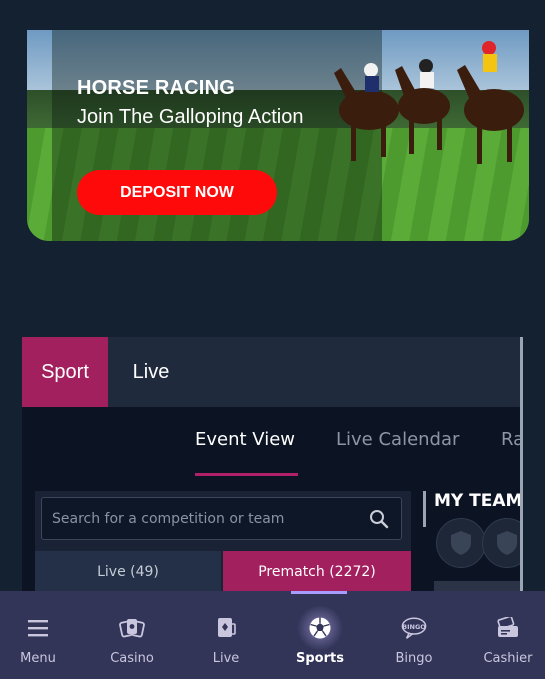 The height and width of the screenshot is (679, 545). What do you see at coordinates (271, 372) in the screenshot?
I see `sport-live-tabs: Sport Live` at bounding box center [271, 372].